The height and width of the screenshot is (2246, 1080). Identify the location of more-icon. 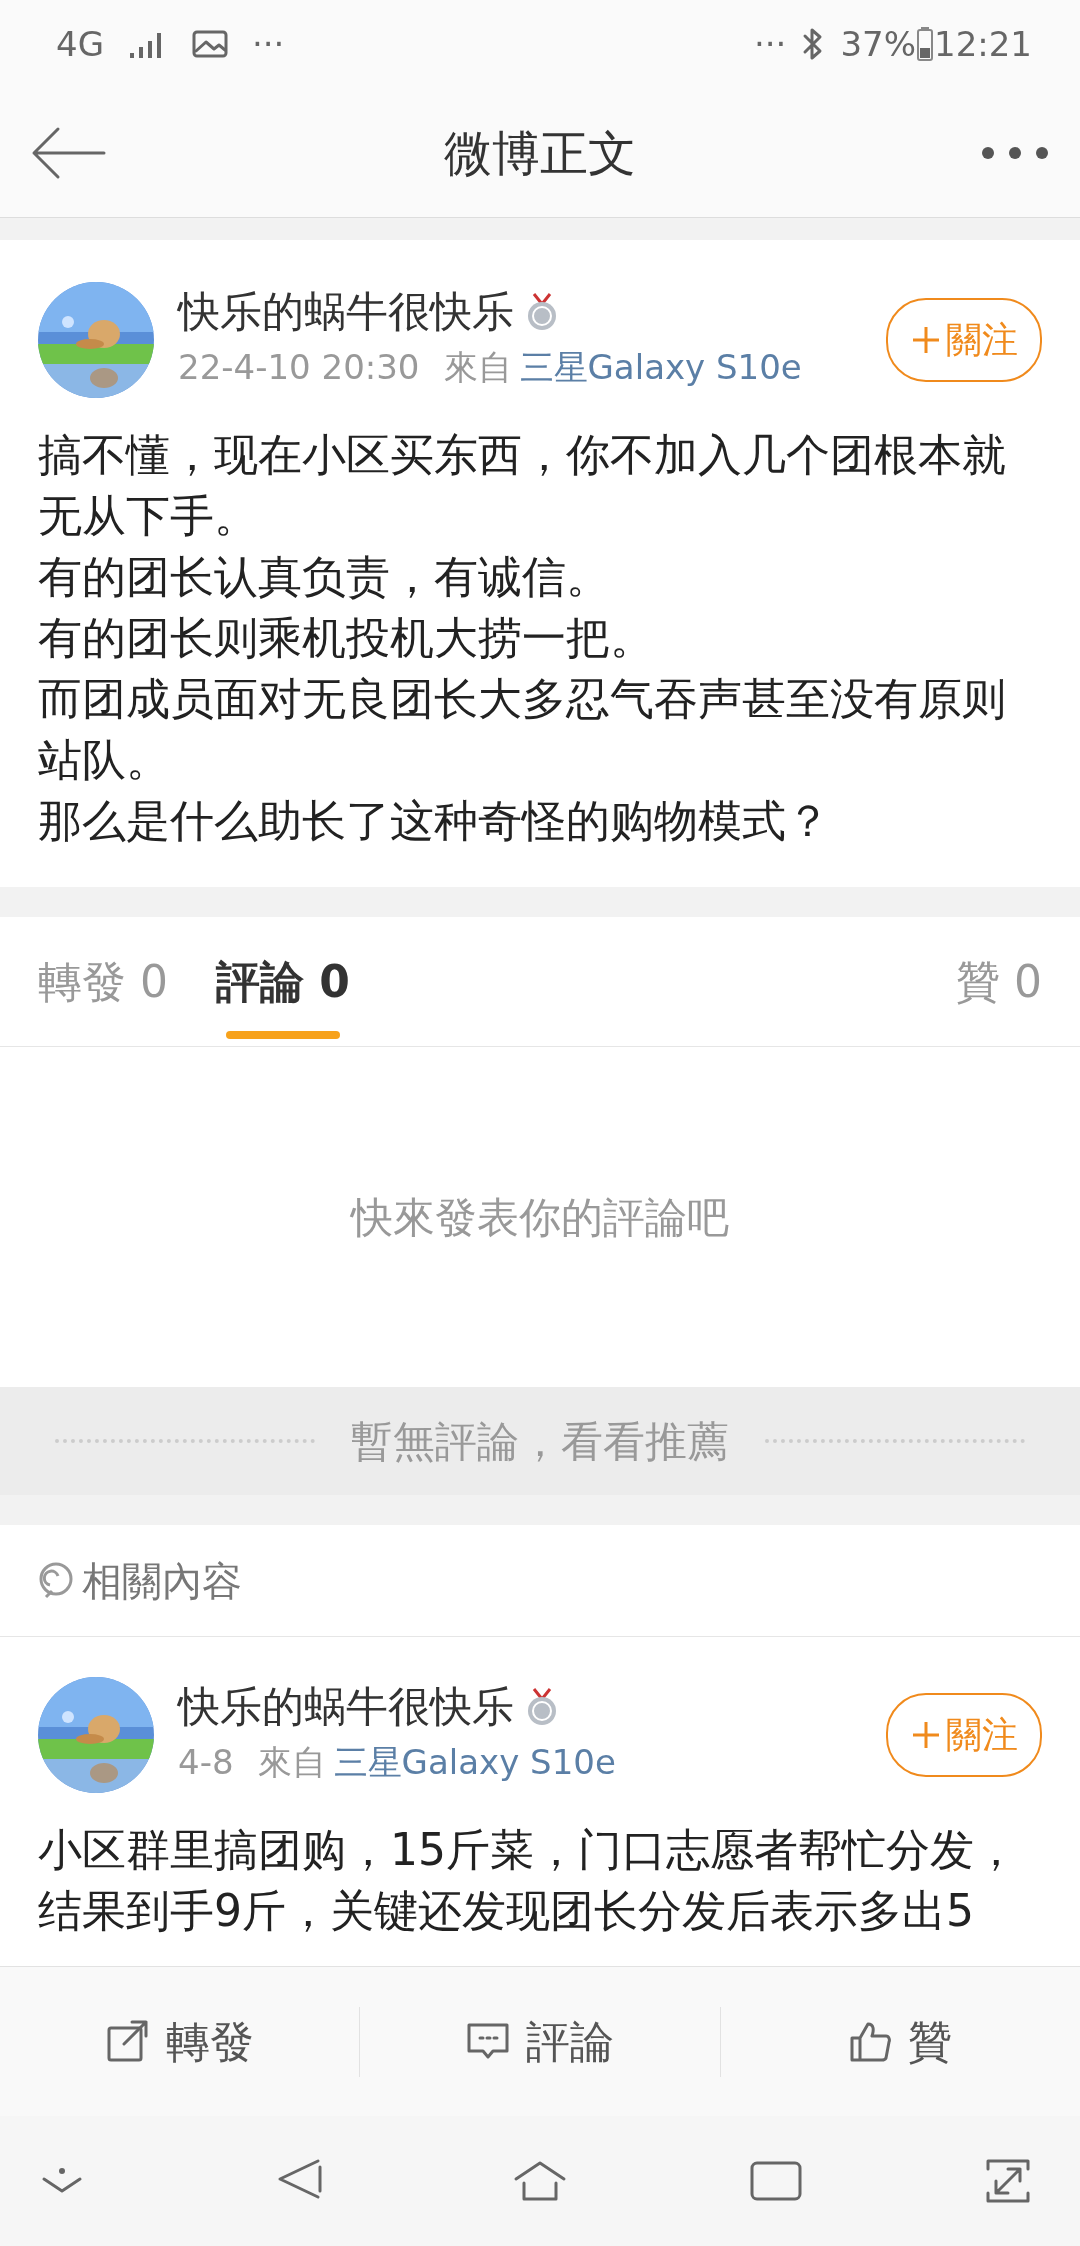
(1015, 153).